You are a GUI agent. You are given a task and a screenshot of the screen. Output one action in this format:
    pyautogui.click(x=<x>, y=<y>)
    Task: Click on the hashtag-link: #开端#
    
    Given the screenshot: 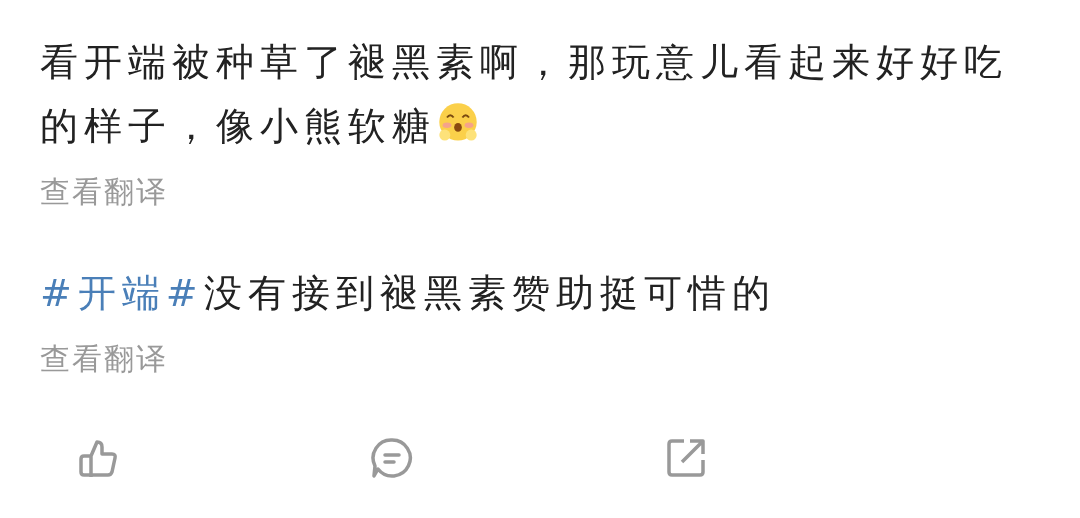 What is the action you would take?
    pyautogui.click(x=122, y=293)
    